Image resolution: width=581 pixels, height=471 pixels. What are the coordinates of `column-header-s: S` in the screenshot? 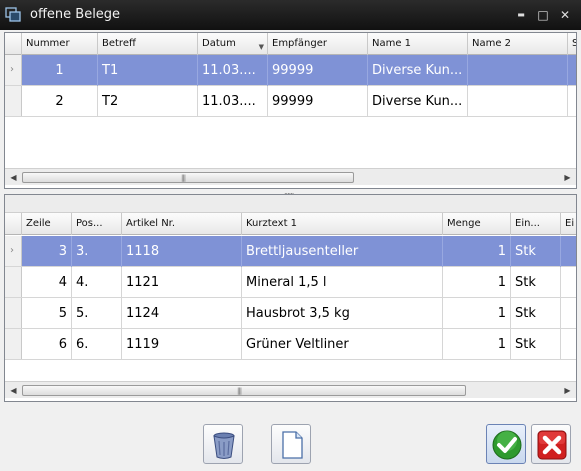 It's located at (572, 44).